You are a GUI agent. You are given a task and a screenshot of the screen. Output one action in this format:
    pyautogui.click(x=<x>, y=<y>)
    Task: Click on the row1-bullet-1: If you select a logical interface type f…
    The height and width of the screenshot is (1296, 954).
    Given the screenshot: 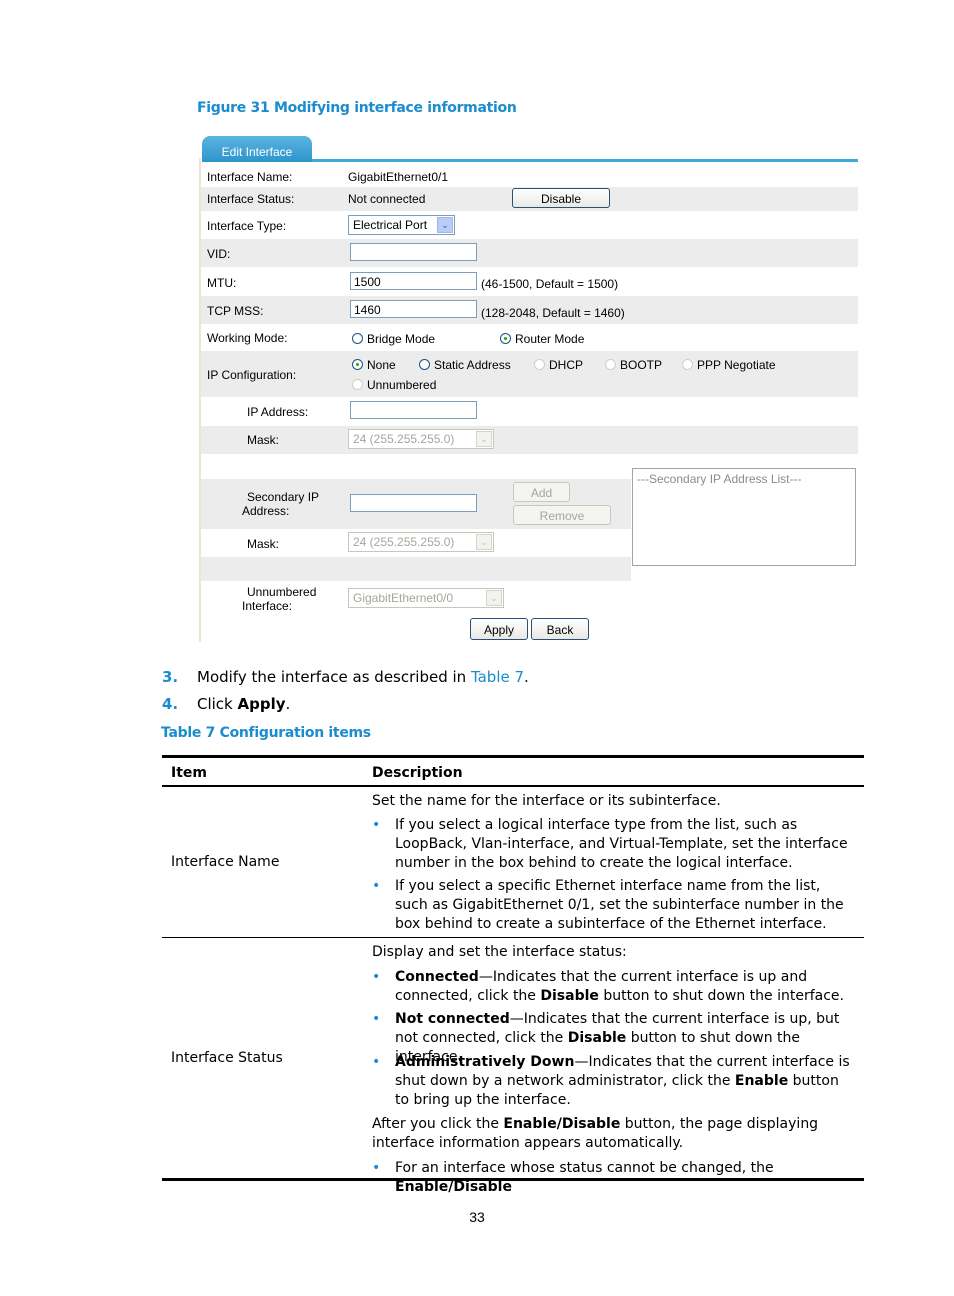 What is the action you would take?
    pyautogui.click(x=614, y=844)
    